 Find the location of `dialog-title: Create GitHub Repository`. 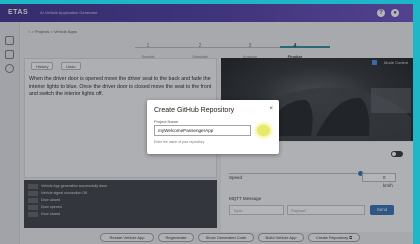

dialog-title: Create GitHub Repository is located at coordinates (194, 110).